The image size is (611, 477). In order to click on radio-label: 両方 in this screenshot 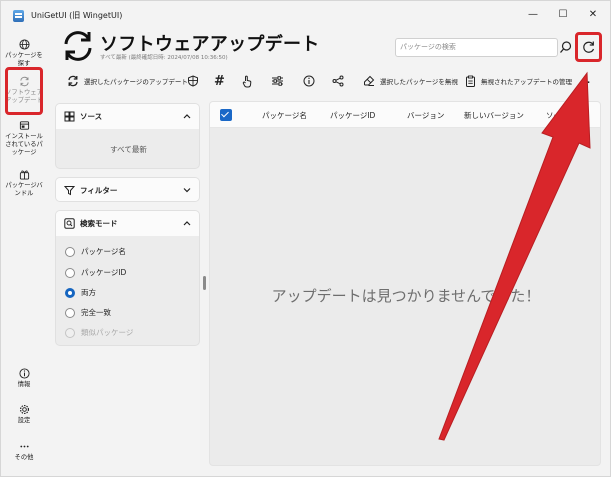, I will do `click(88, 292)`.